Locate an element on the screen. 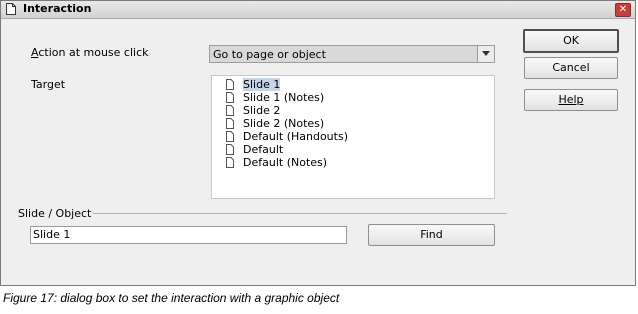 The width and height of the screenshot is (638, 314). help-button-label: Help is located at coordinates (571, 99).